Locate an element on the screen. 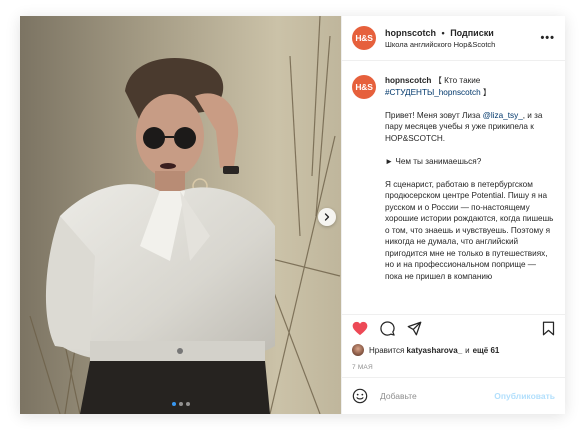  caption-title-end: 】 is located at coordinates (487, 92).